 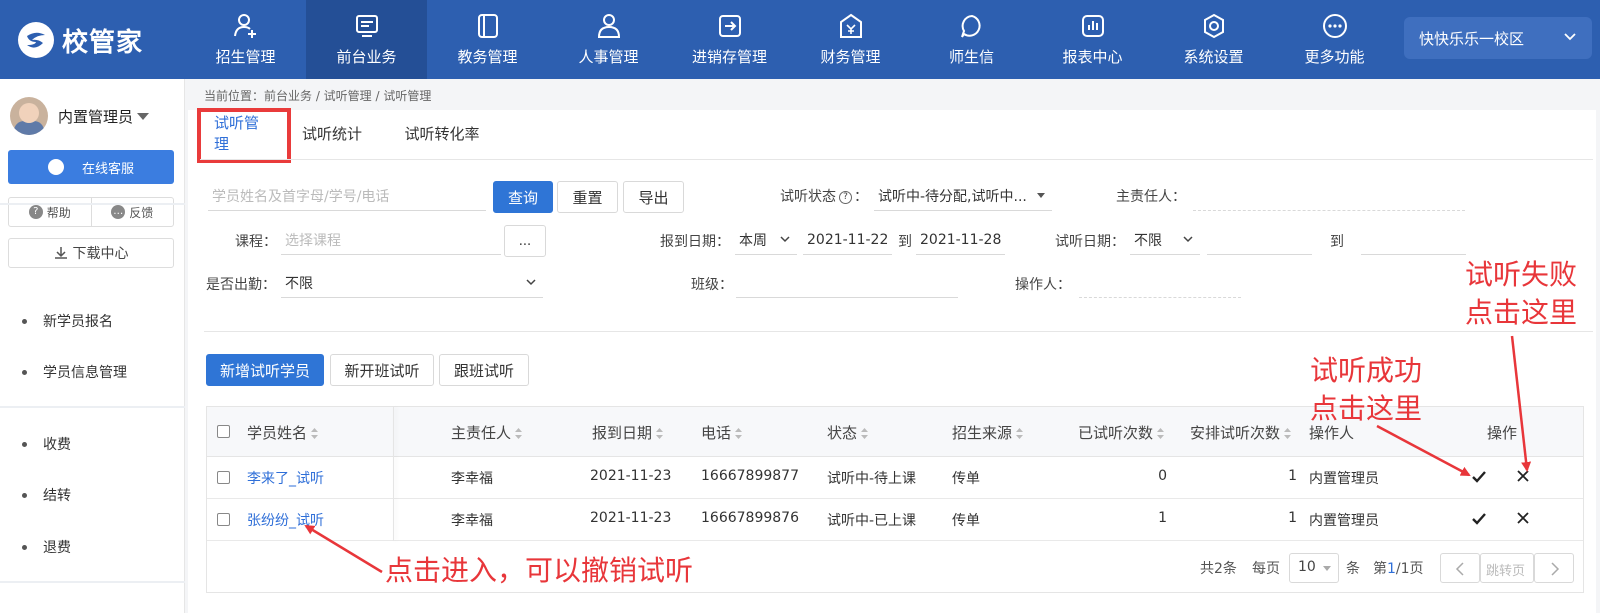 What do you see at coordinates (285, 478) in the screenshot?
I see `student-name-link: 李来了_试听` at bounding box center [285, 478].